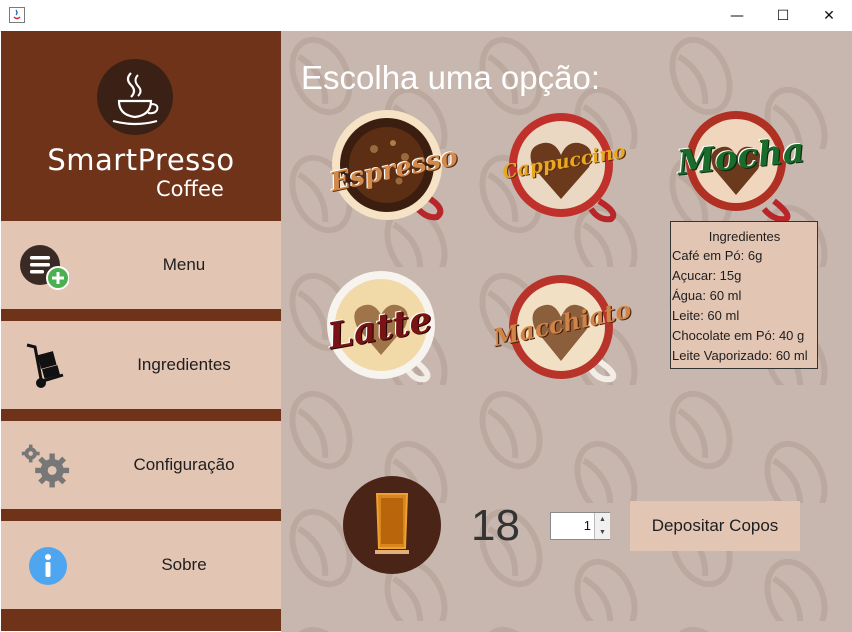 Image resolution: width=852 pixels, height=632 pixels. What do you see at coordinates (399, 329) in the screenshot?
I see `coffee-option-latte: Latte` at bounding box center [399, 329].